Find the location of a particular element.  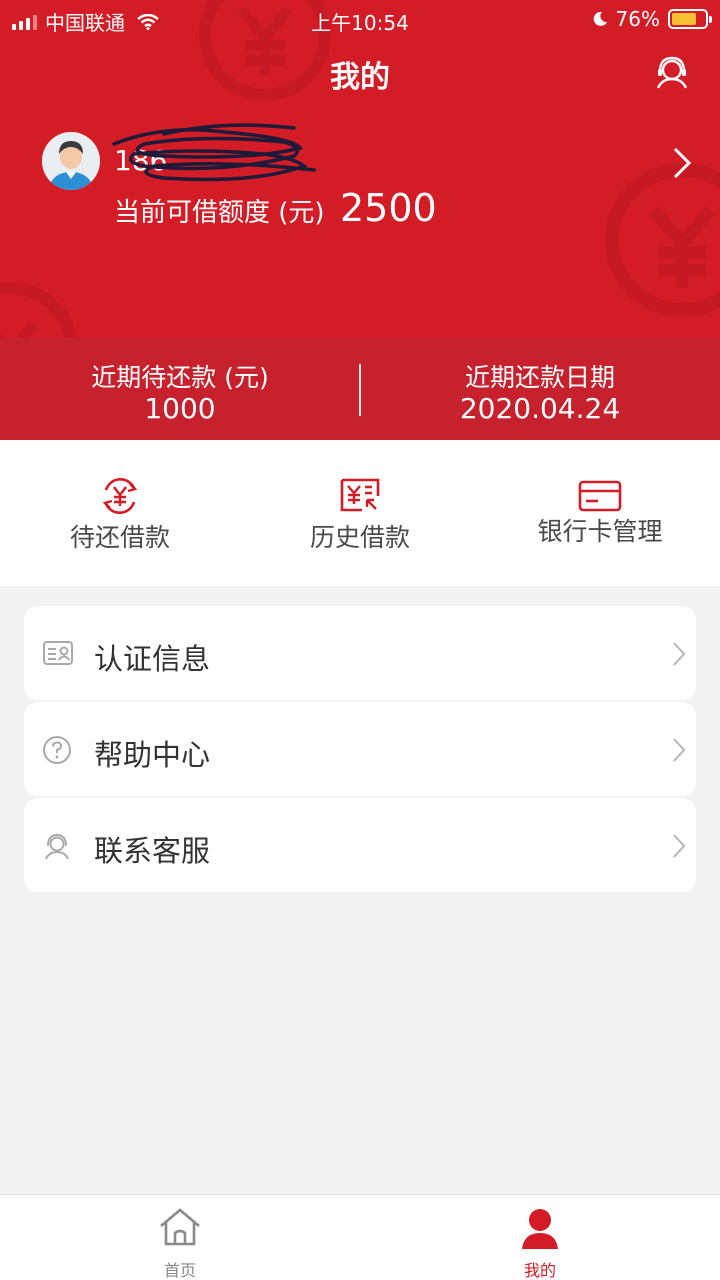

upcoming-repayment: 近期待还款 (元) 1000 is located at coordinates (180, 389).